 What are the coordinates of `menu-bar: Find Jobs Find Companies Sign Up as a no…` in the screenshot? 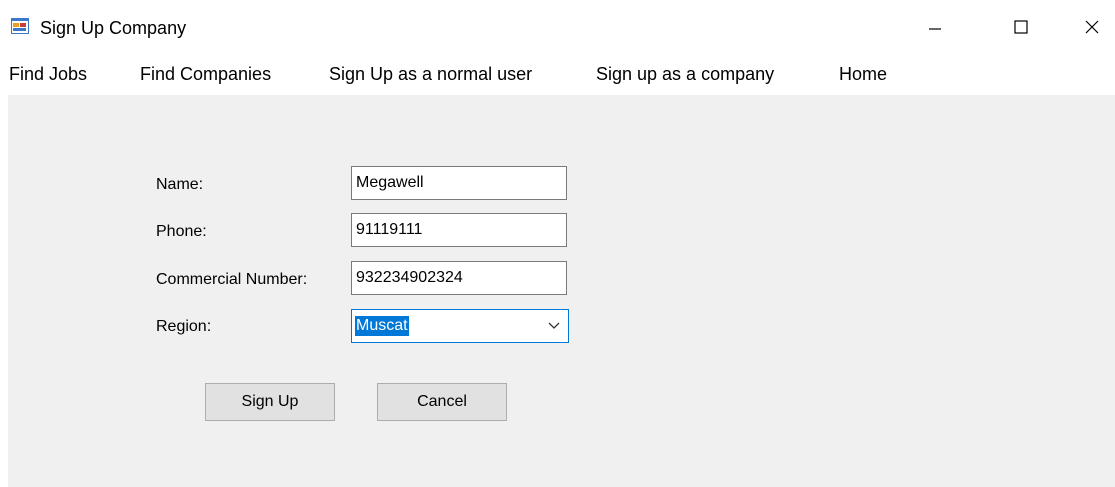 It's located at (557, 74).